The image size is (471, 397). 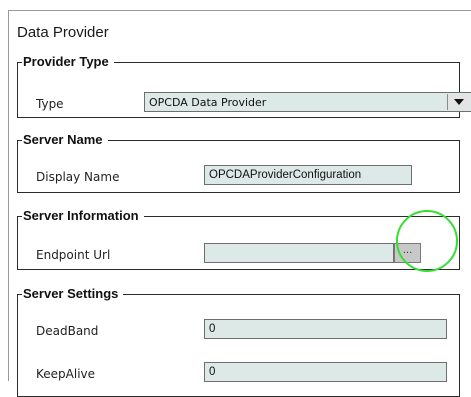 I want to click on triangle-down-icon, so click(x=459, y=102).